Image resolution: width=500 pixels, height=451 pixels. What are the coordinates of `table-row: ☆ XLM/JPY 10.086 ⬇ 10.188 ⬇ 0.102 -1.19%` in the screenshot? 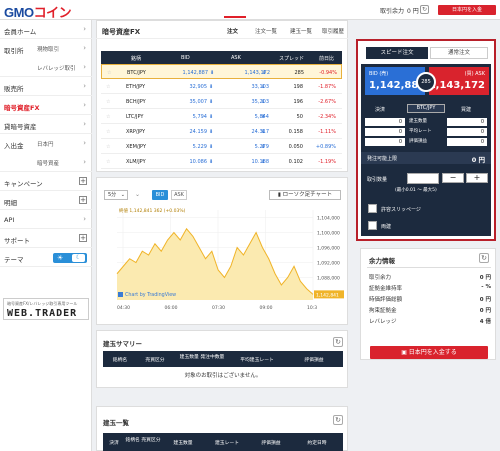 It's located at (221, 161).